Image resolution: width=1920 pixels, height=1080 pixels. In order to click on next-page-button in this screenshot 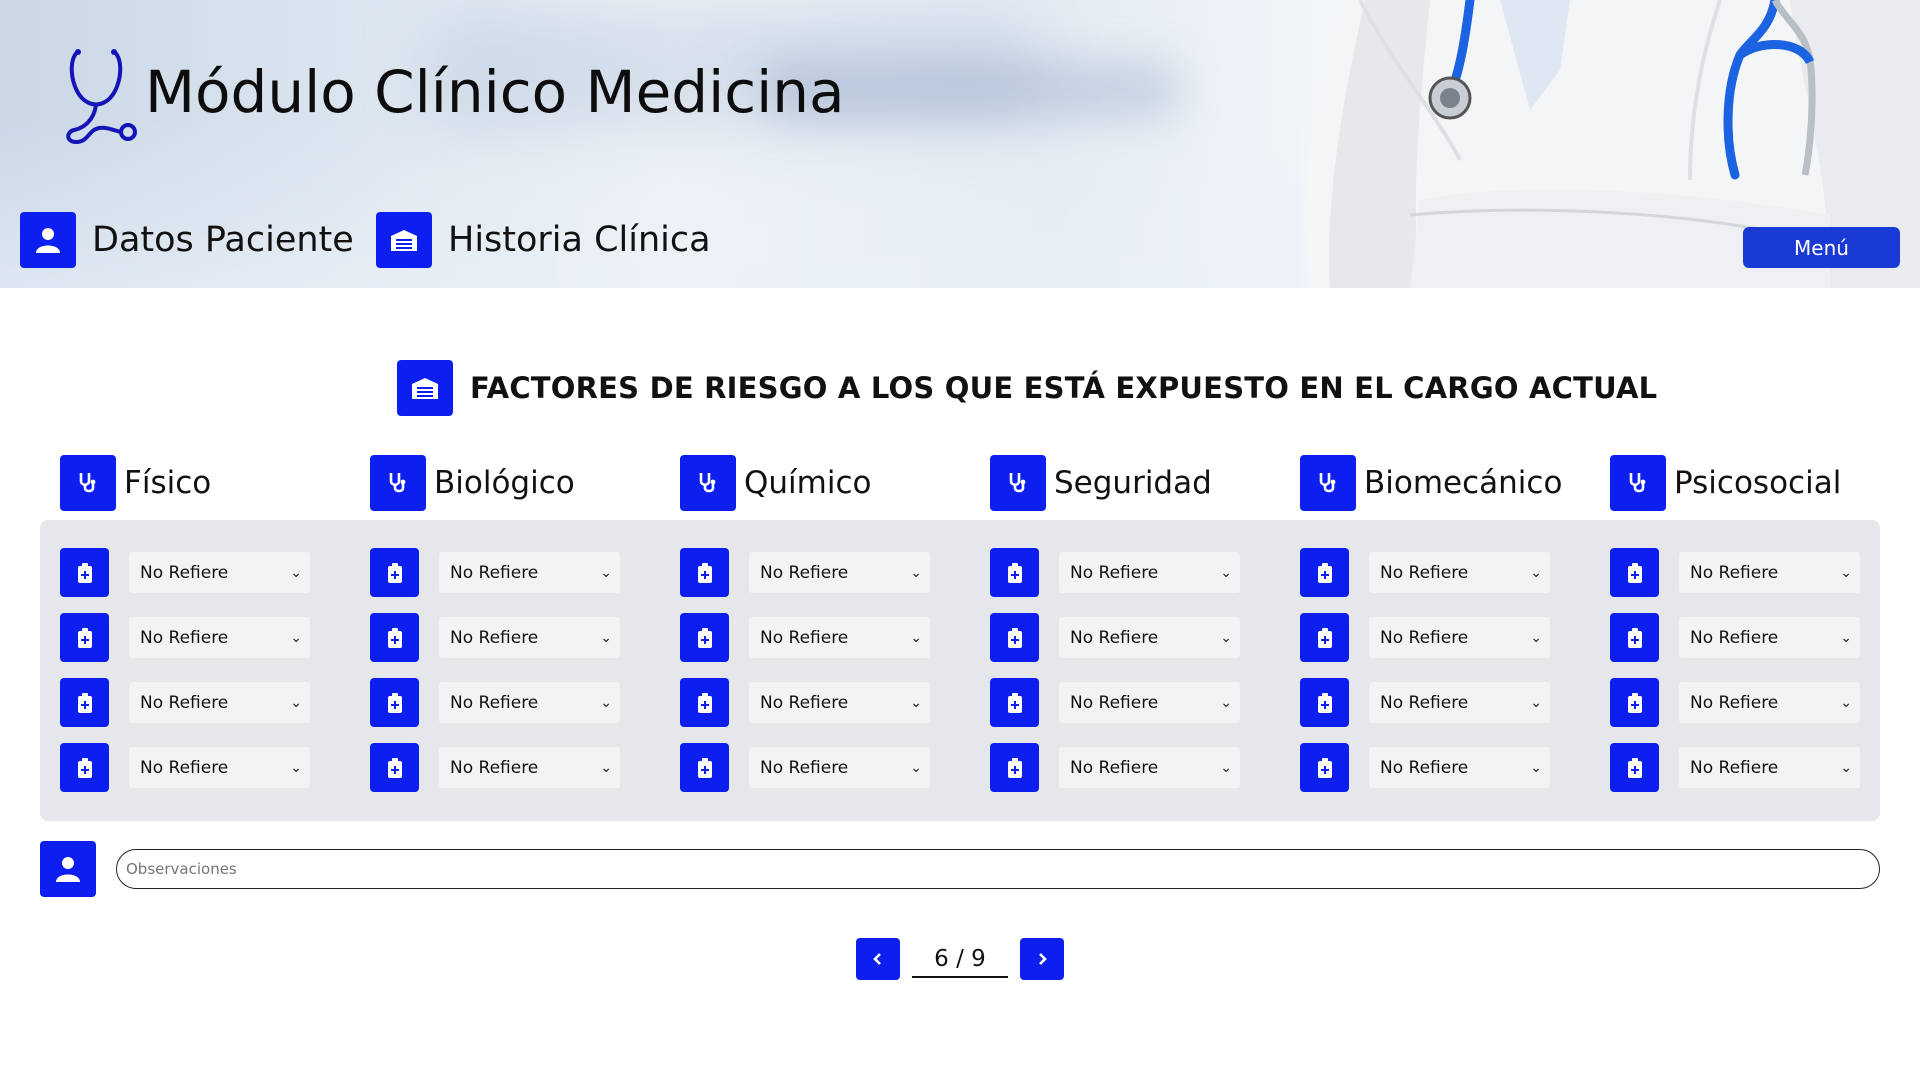, I will do `click(1042, 959)`.